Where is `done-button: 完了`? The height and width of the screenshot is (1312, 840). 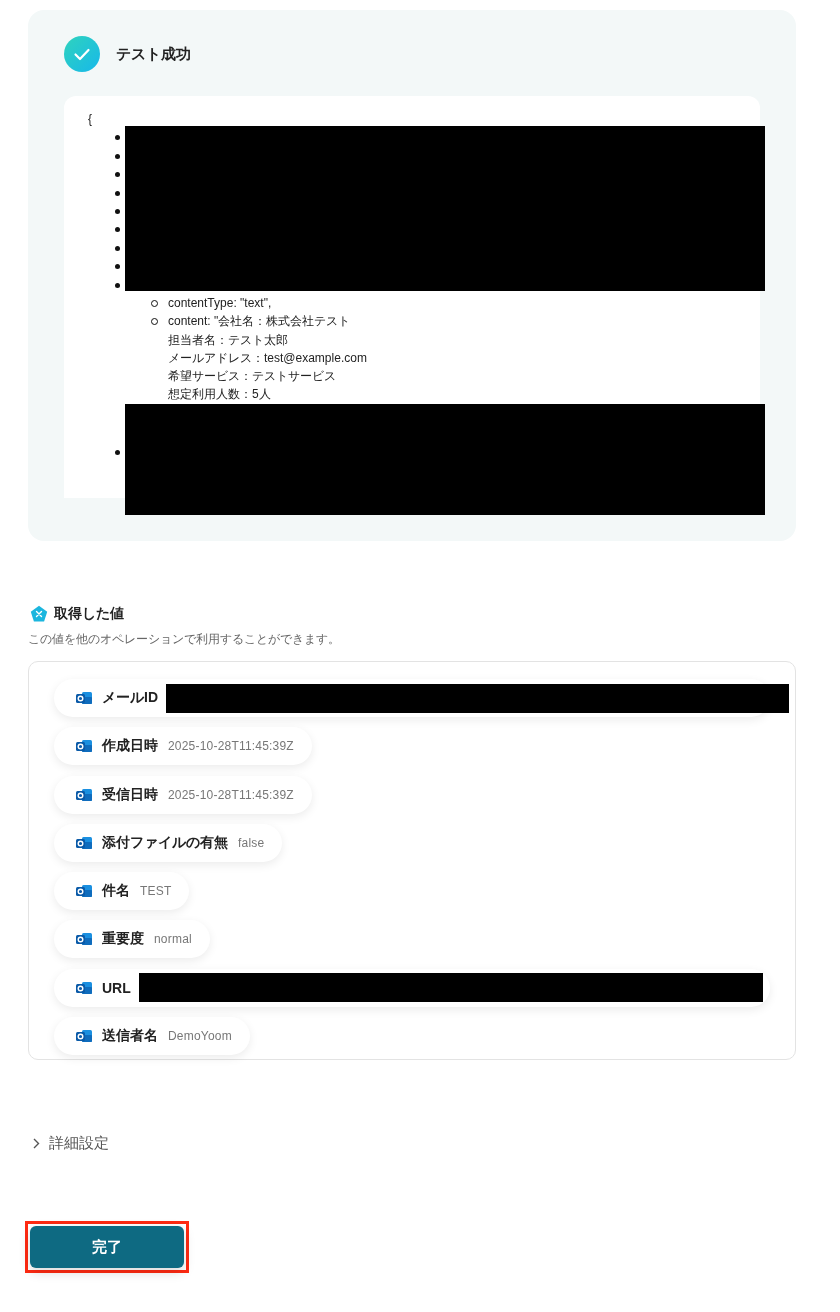 done-button: 完了 is located at coordinates (107, 1247).